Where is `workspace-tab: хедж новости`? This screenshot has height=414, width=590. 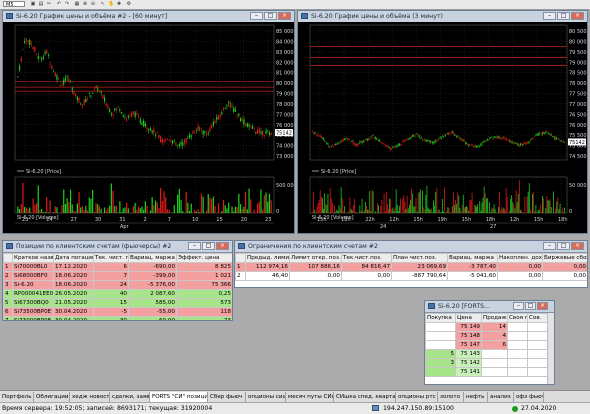 workspace-tab: хедж новости is located at coordinates (90, 397).